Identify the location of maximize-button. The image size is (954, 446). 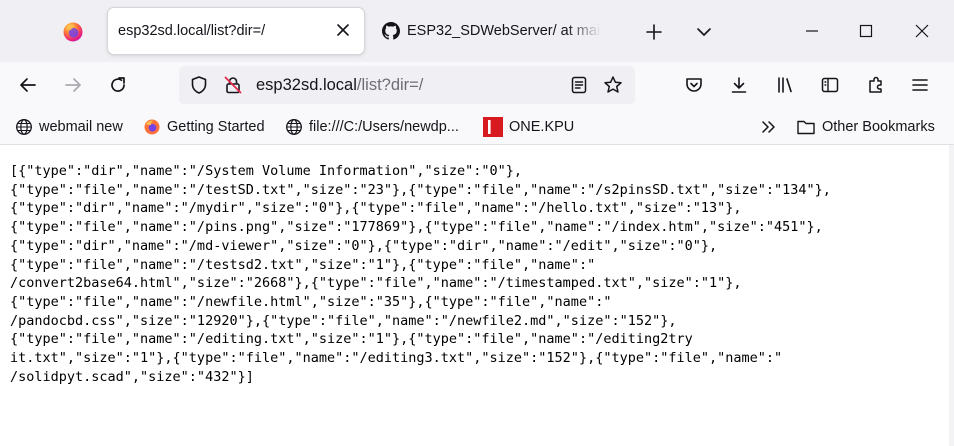
(866, 31).